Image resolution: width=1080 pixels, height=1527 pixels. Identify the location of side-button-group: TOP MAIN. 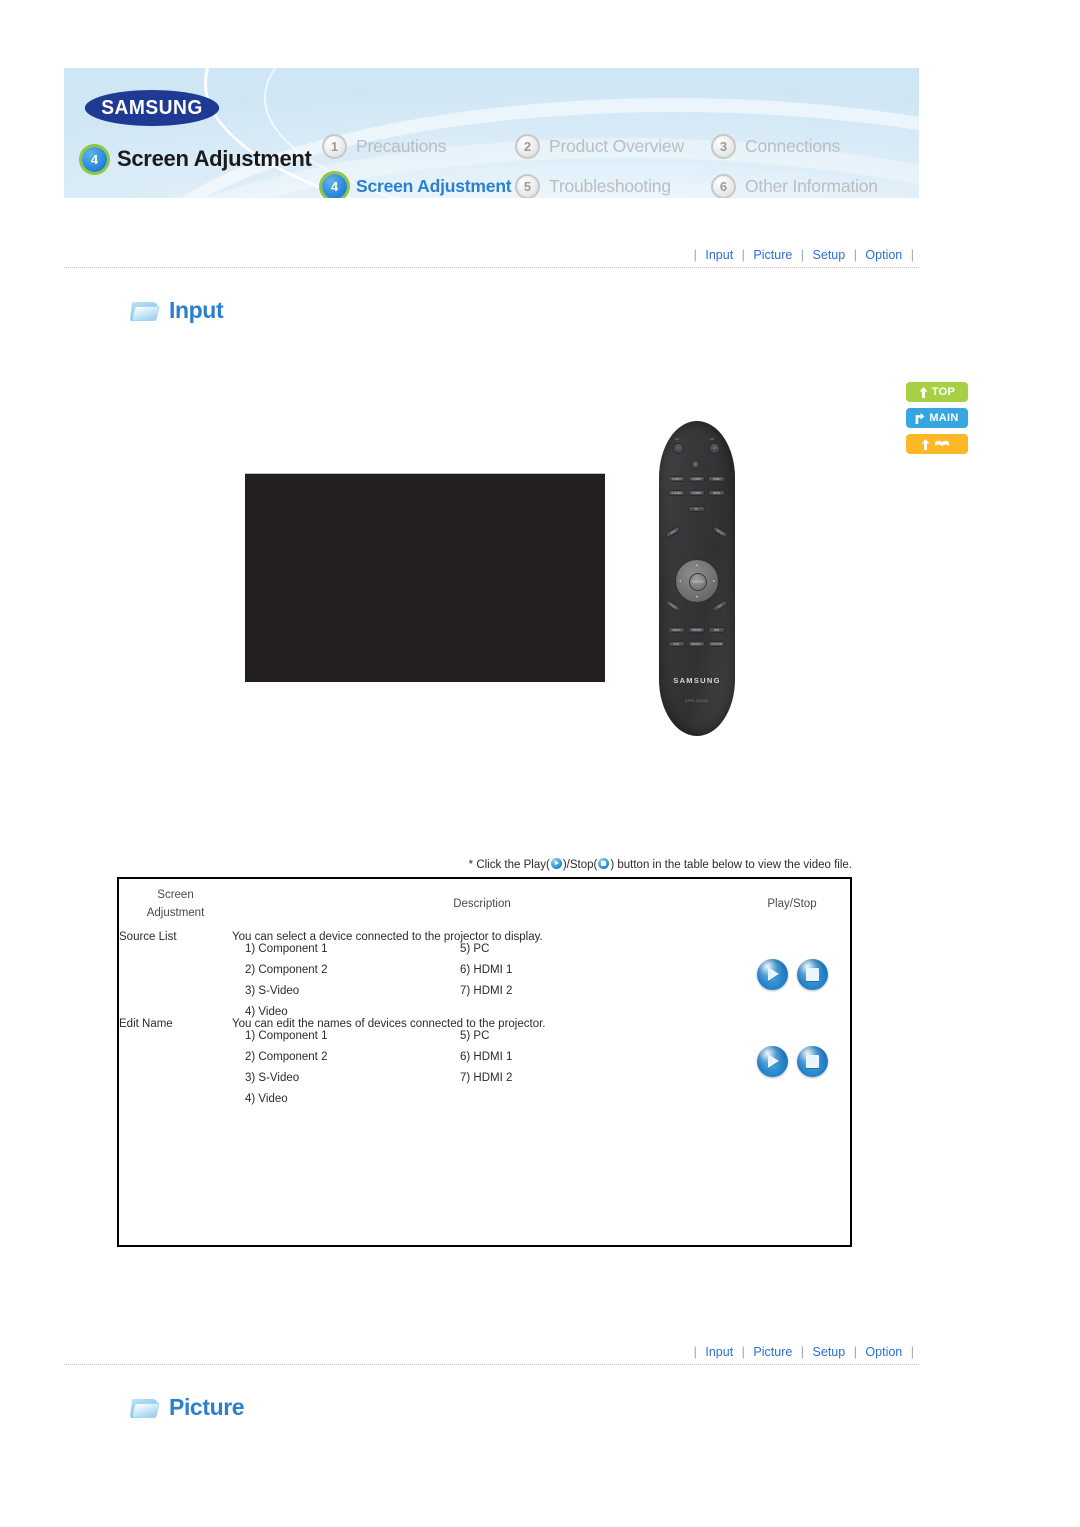
(937, 418).